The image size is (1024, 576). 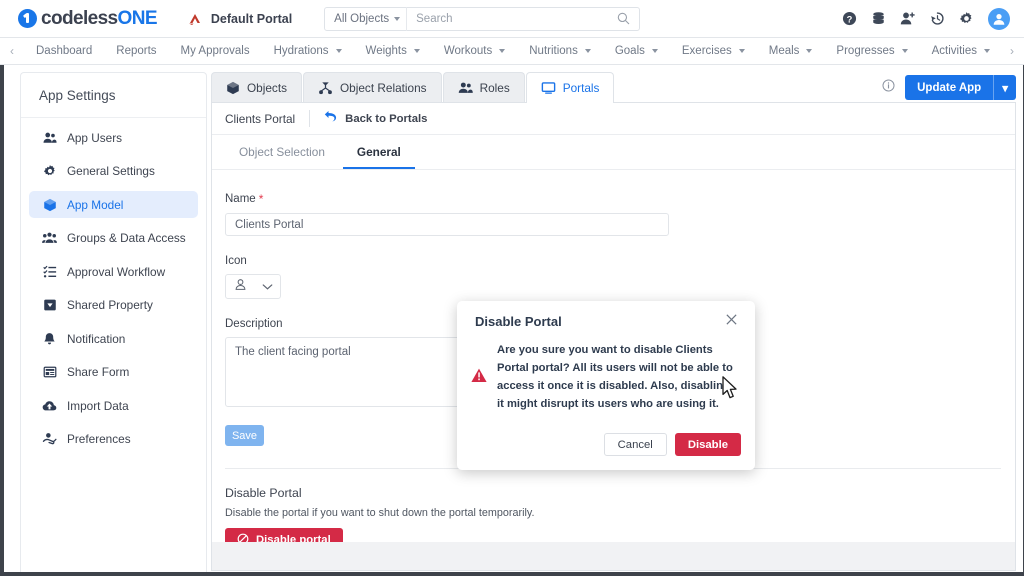 What do you see at coordinates (244, 435) in the screenshot?
I see `save-button: Save` at bounding box center [244, 435].